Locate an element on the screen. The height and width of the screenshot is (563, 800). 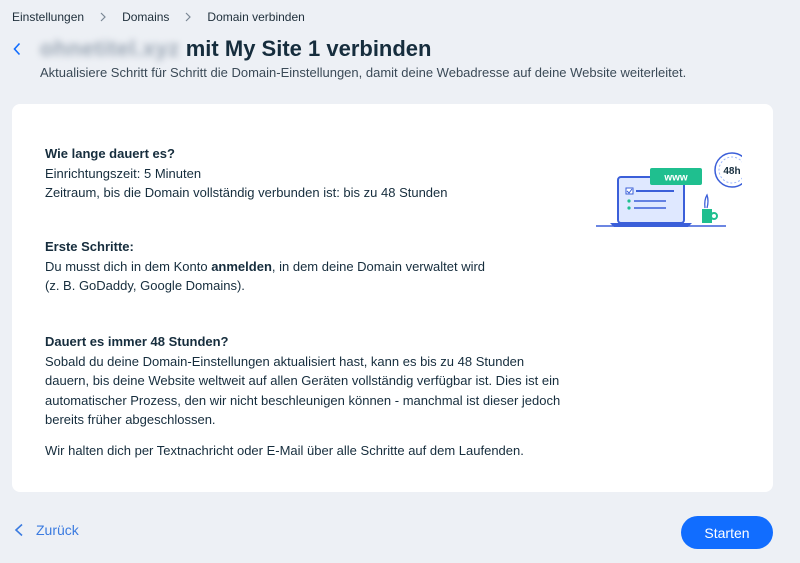
domain-name: ohnetitel.xyz is located at coordinates (110, 48).